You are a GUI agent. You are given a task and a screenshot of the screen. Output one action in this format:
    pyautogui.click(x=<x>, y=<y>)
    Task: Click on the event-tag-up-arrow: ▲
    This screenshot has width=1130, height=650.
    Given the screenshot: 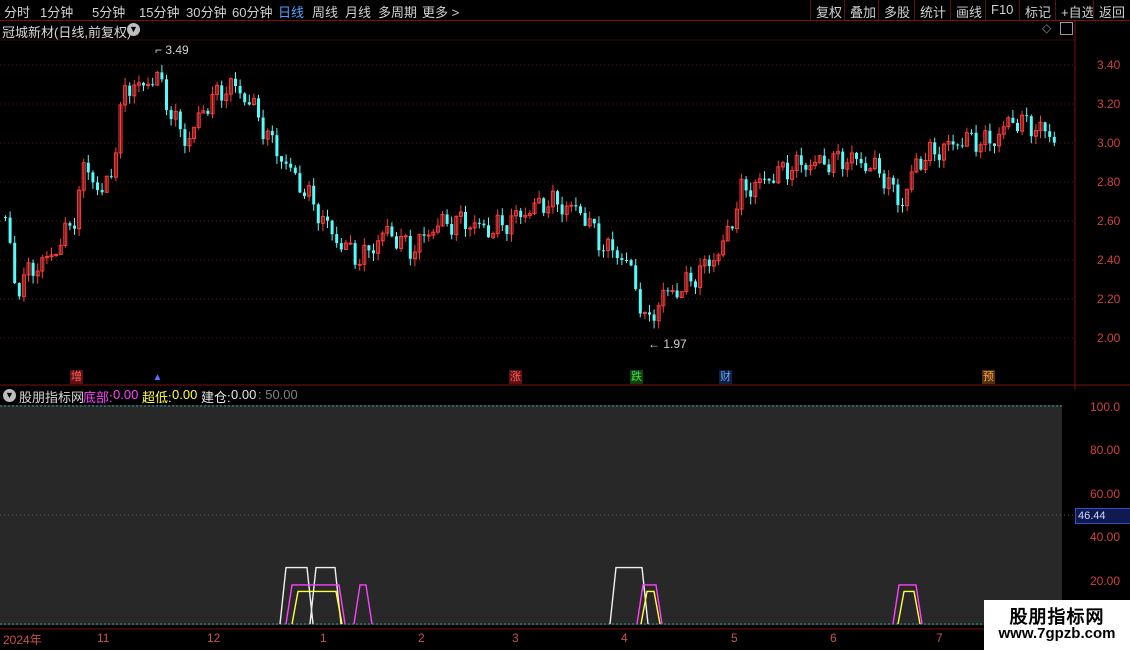 What is the action you would take?
    pyautogui.click(x=157, y=377)
    